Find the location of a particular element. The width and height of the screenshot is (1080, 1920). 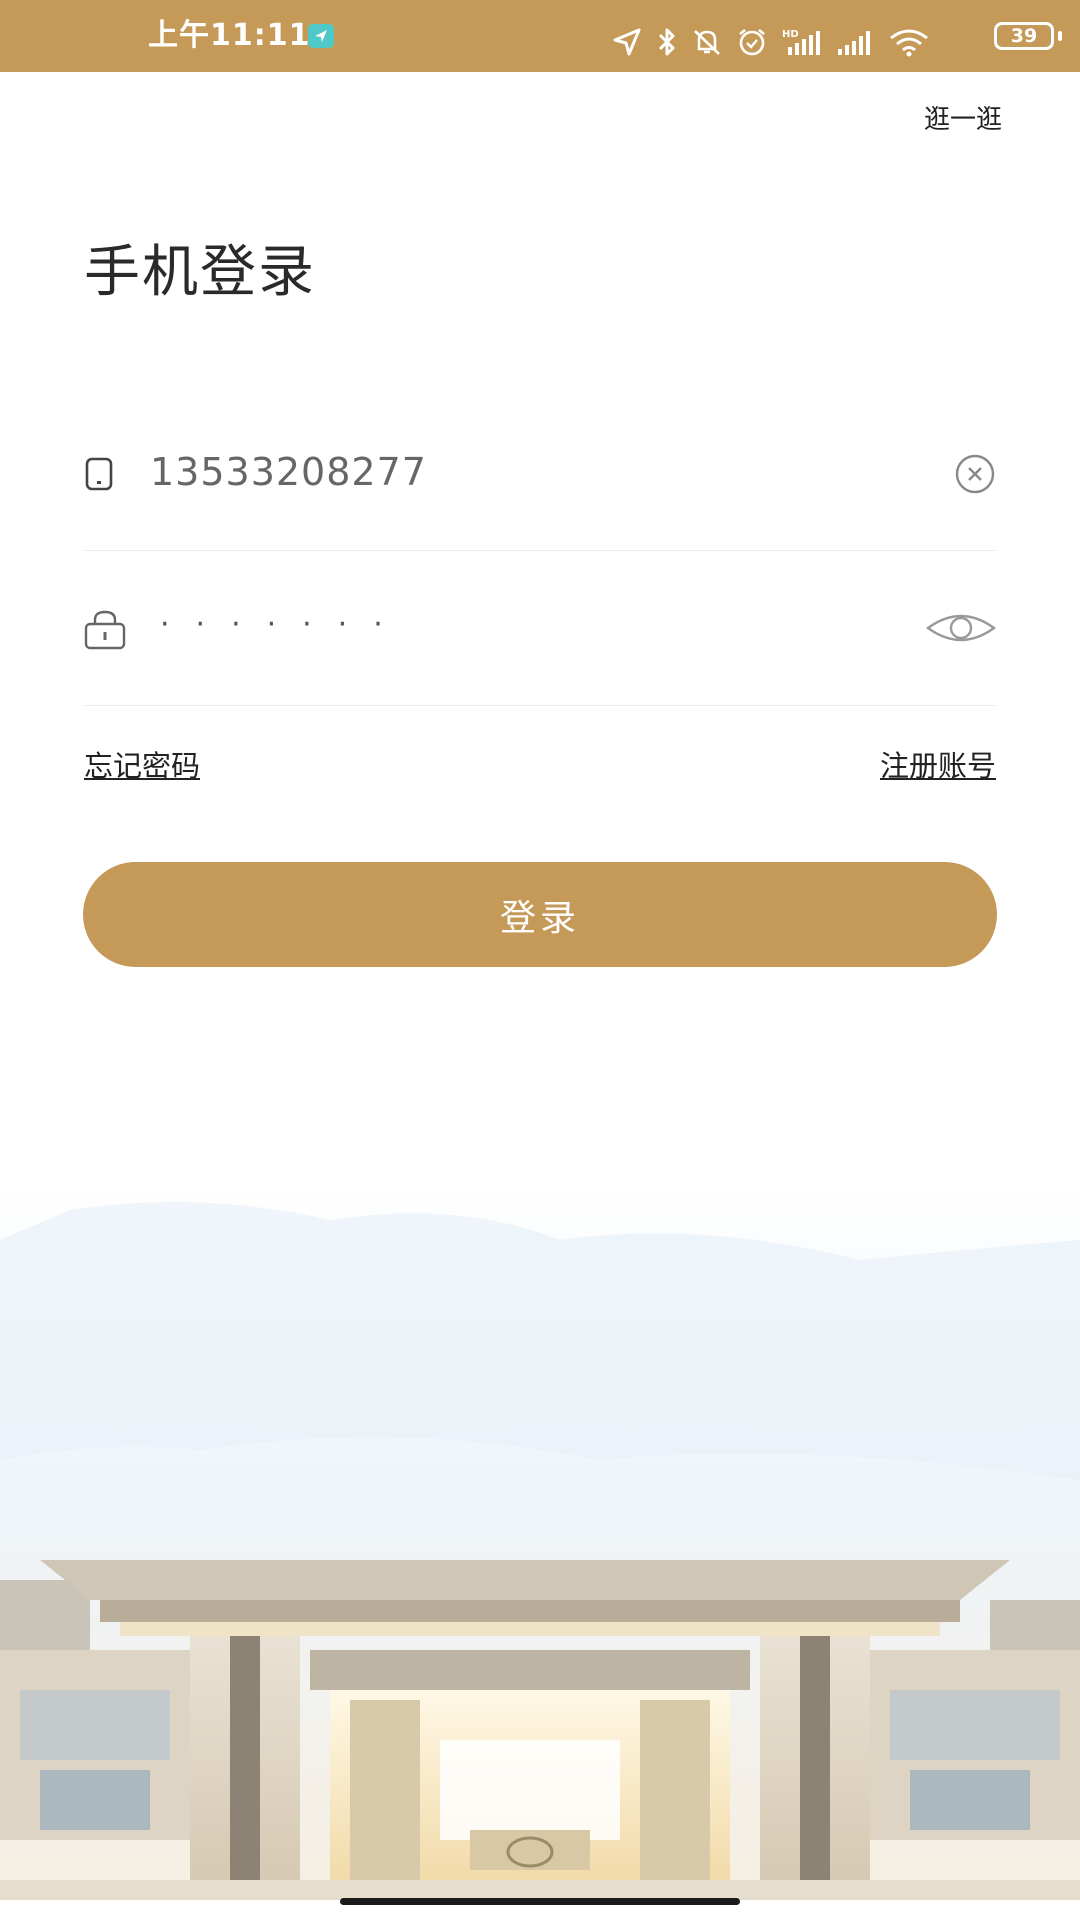

location-arrow-icon is located at coordinates (627, 42).